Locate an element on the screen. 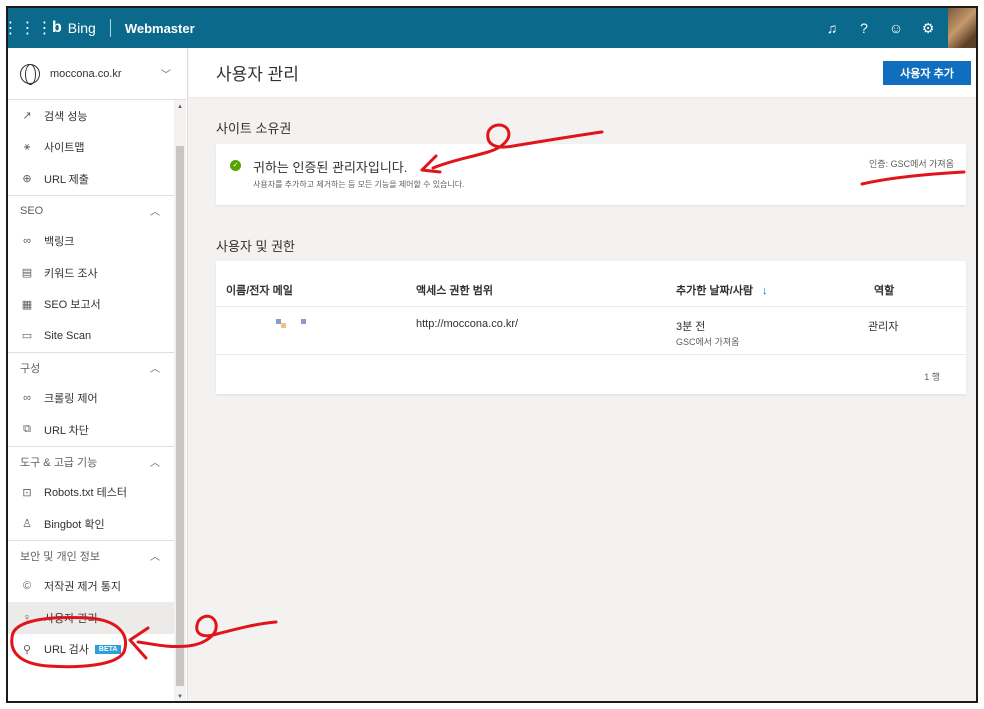 This screenshot has height=709, width=984. users-section-title: 사용자 및 권한 is located at coordinates (255, 246).